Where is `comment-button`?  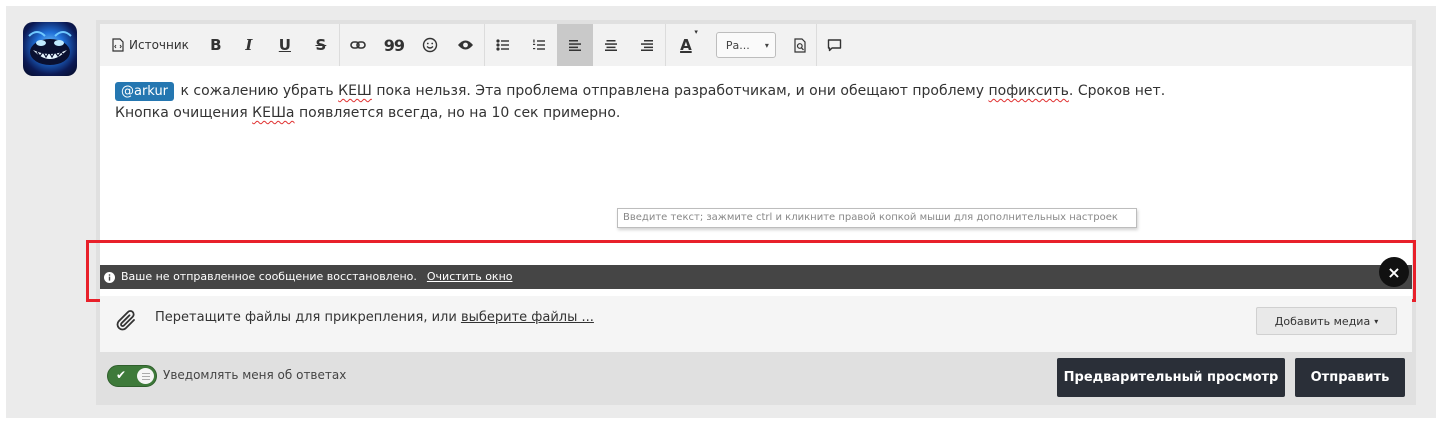 comment-button is located at coordinates (835, 45).